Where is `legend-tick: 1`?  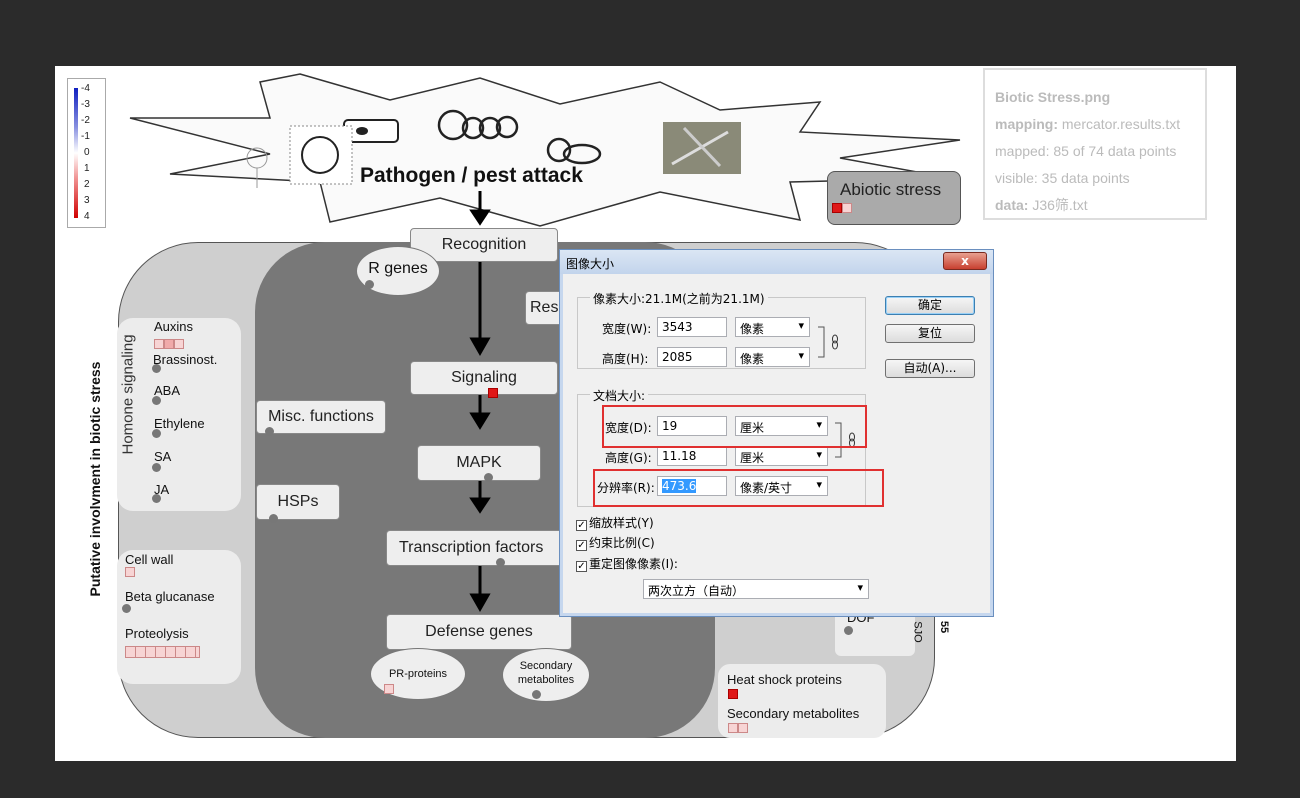
legend-tick: 1 is located at coordinates (87, 168).